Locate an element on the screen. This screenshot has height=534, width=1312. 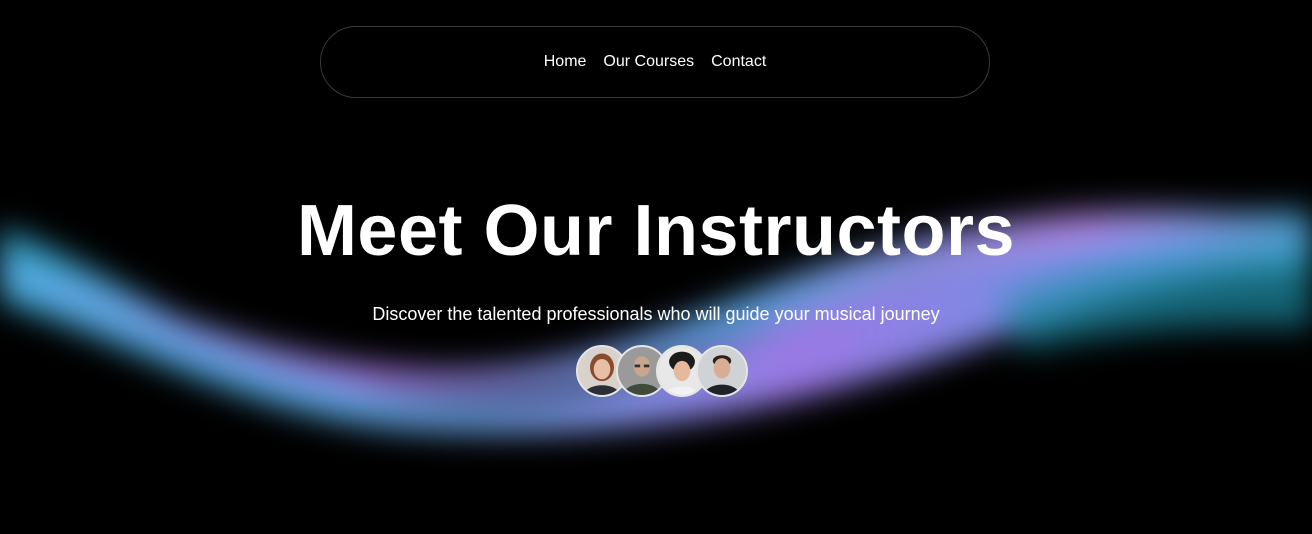
top-navigation: Home Our Courses Contact is located at coordinates (655, 62).